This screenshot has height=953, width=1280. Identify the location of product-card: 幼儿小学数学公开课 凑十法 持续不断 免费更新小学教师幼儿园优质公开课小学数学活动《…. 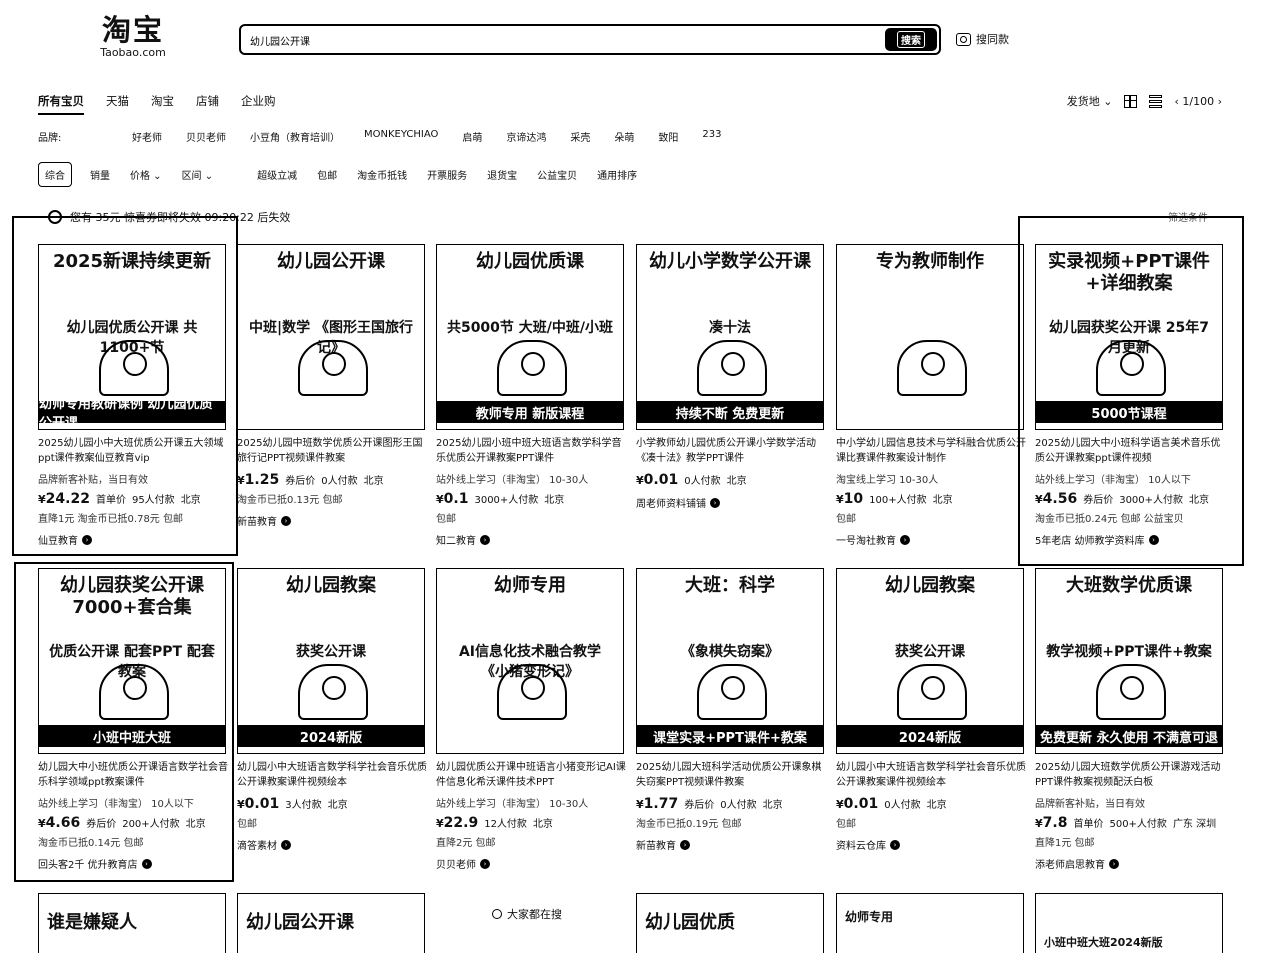
(731, 377).